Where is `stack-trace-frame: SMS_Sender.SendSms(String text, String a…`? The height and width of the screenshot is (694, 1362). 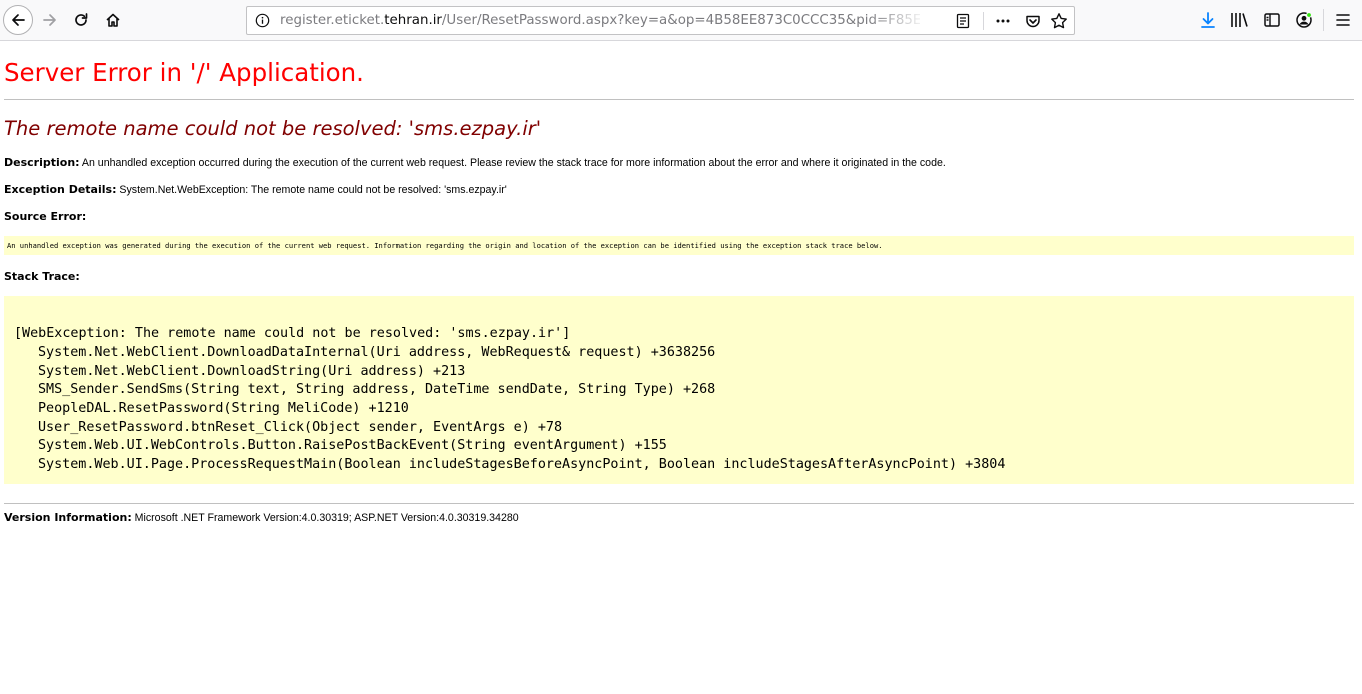
stack-trace-frame: SMS_Sender.SendSms(String text, String a… is located at coordinates (377, 389).